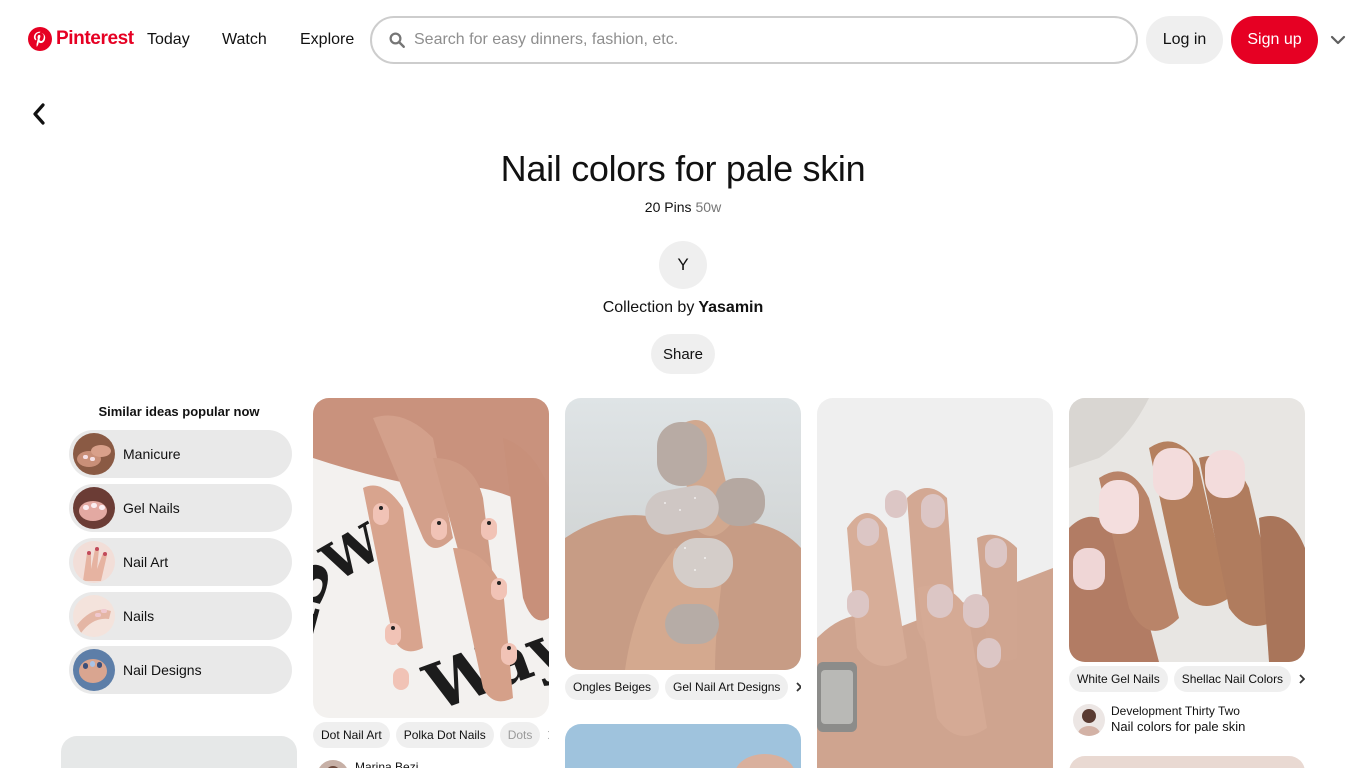  Describe the element at coordinates (95, 38) in the screenshot. I see `pinterest-wordmark: Pinterest` at that location.